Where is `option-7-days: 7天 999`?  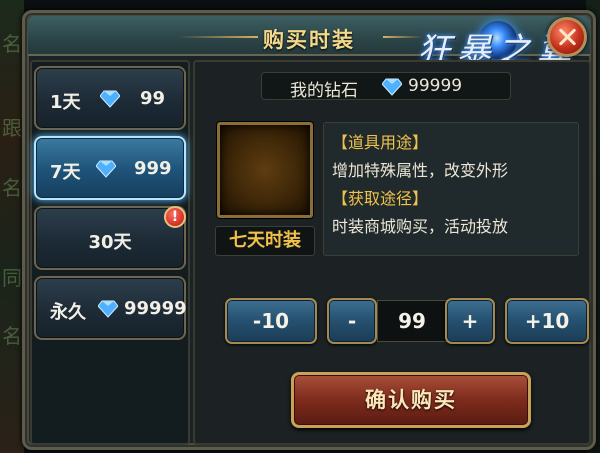 option-7-days: 7天 999 is located at coordinates (110, 168).